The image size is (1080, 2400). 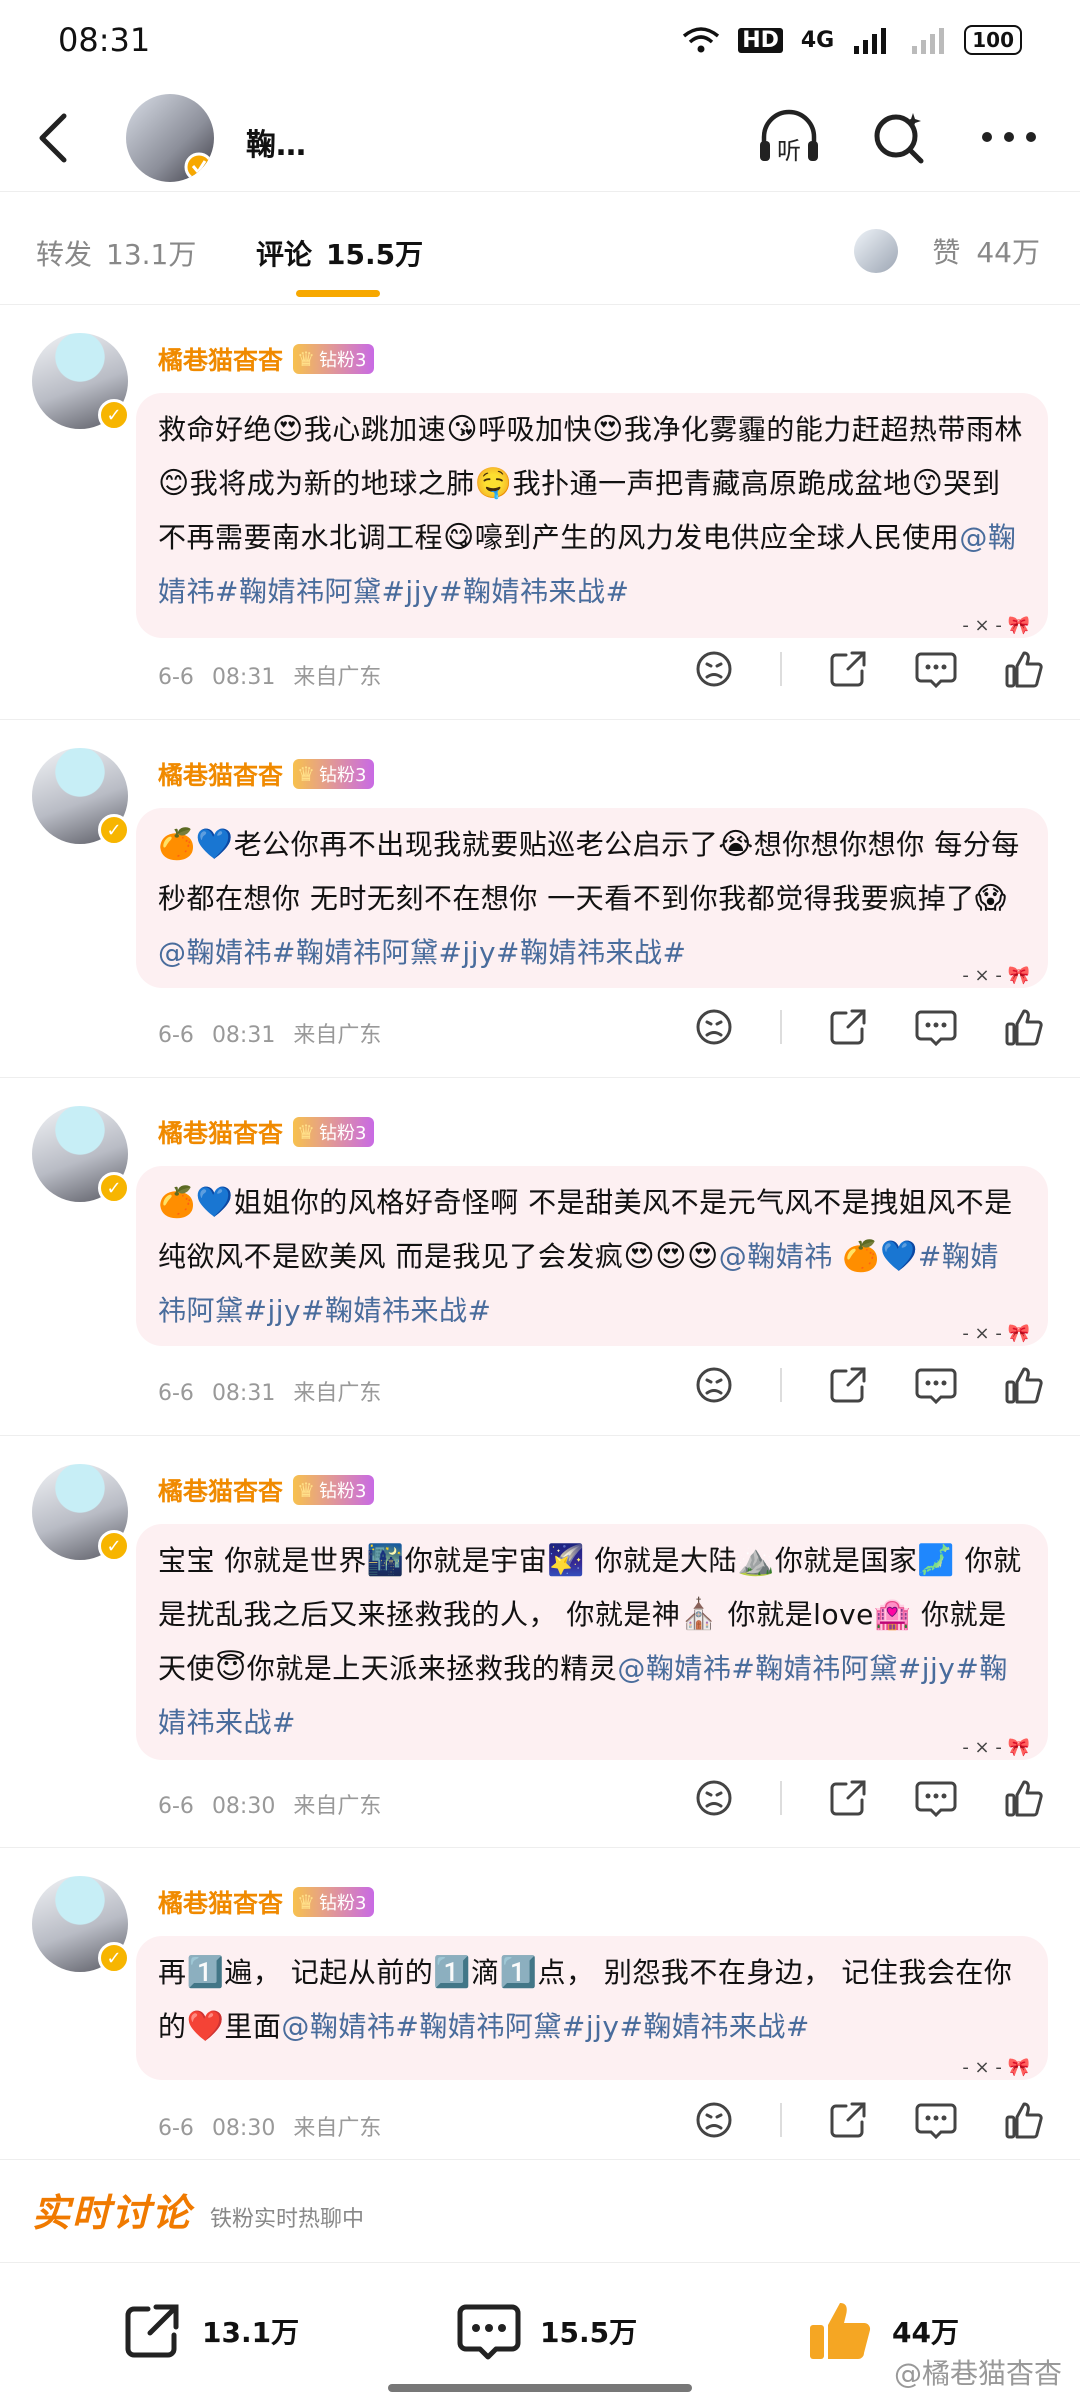 I want to click on comment-text-segment: 我将成为新的地球之肺, so click(x=332, y=483).